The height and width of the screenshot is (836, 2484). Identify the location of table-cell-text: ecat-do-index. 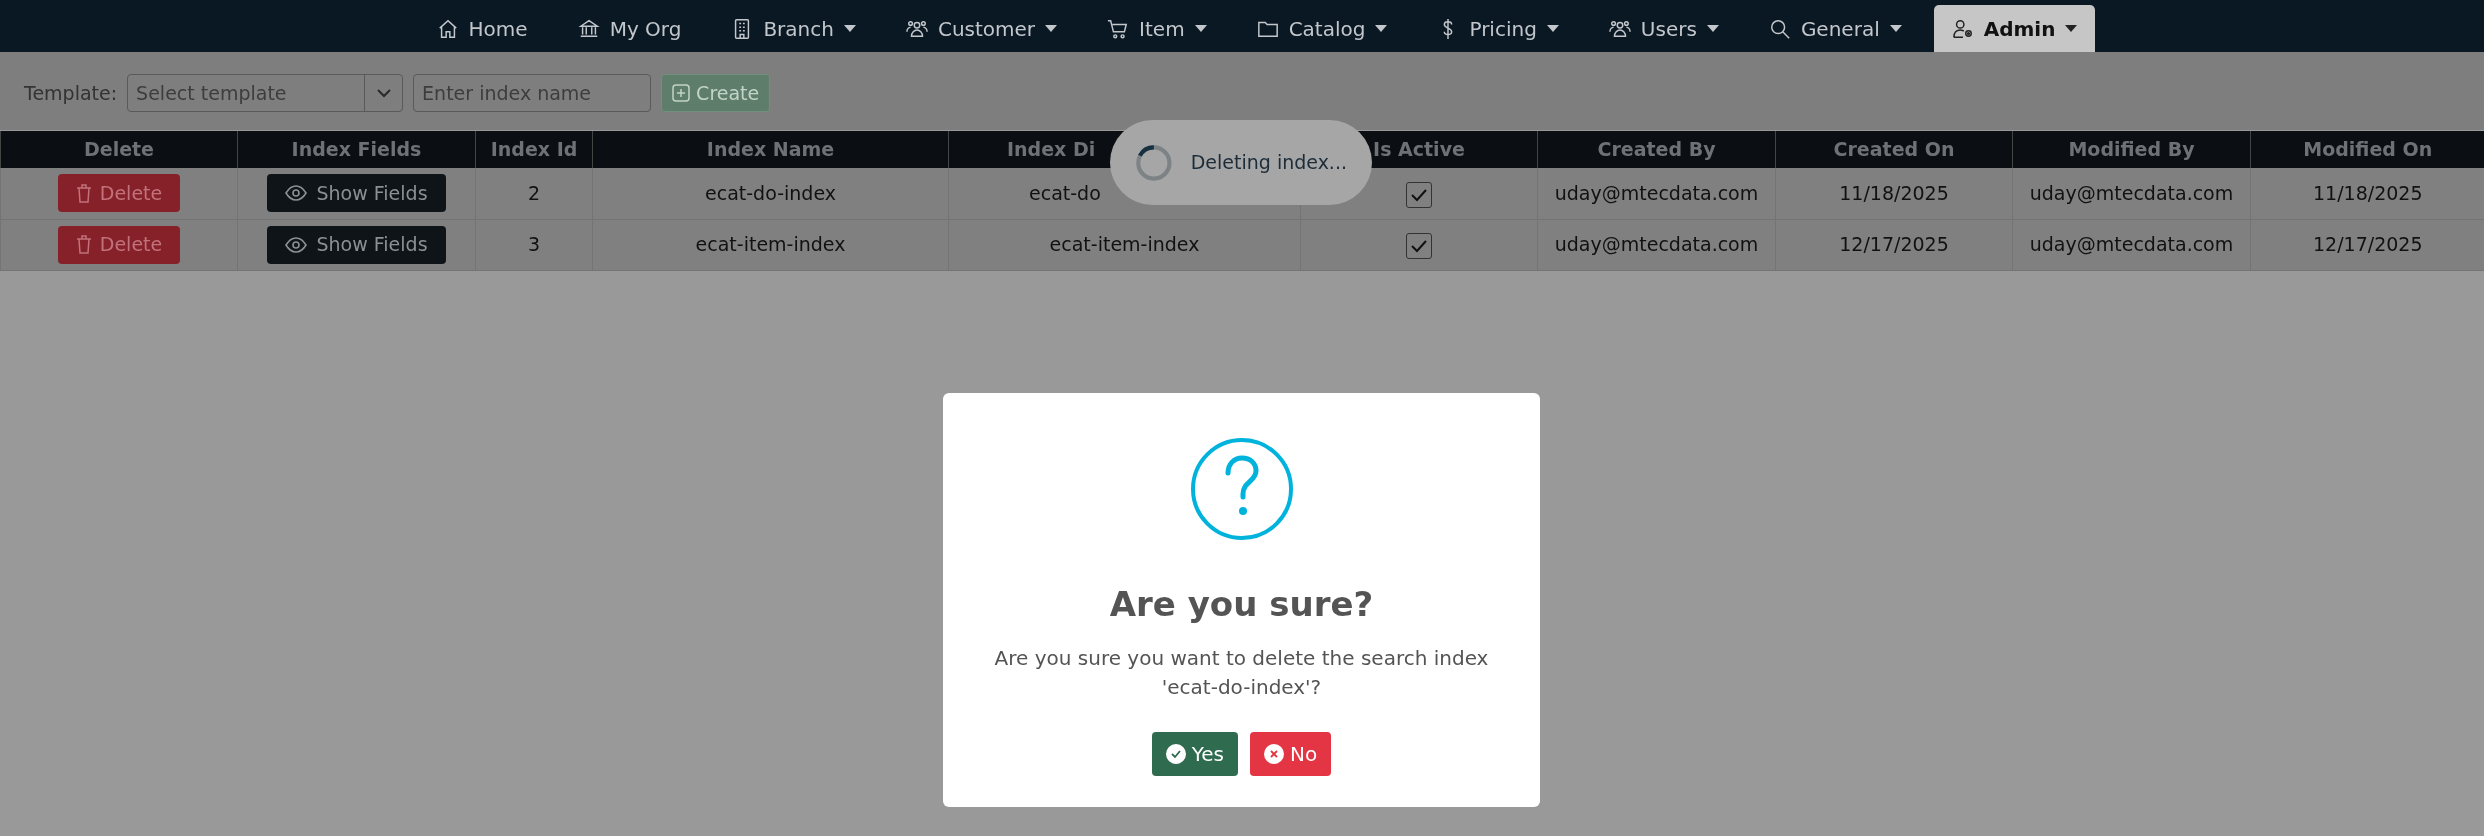
(770, 193).